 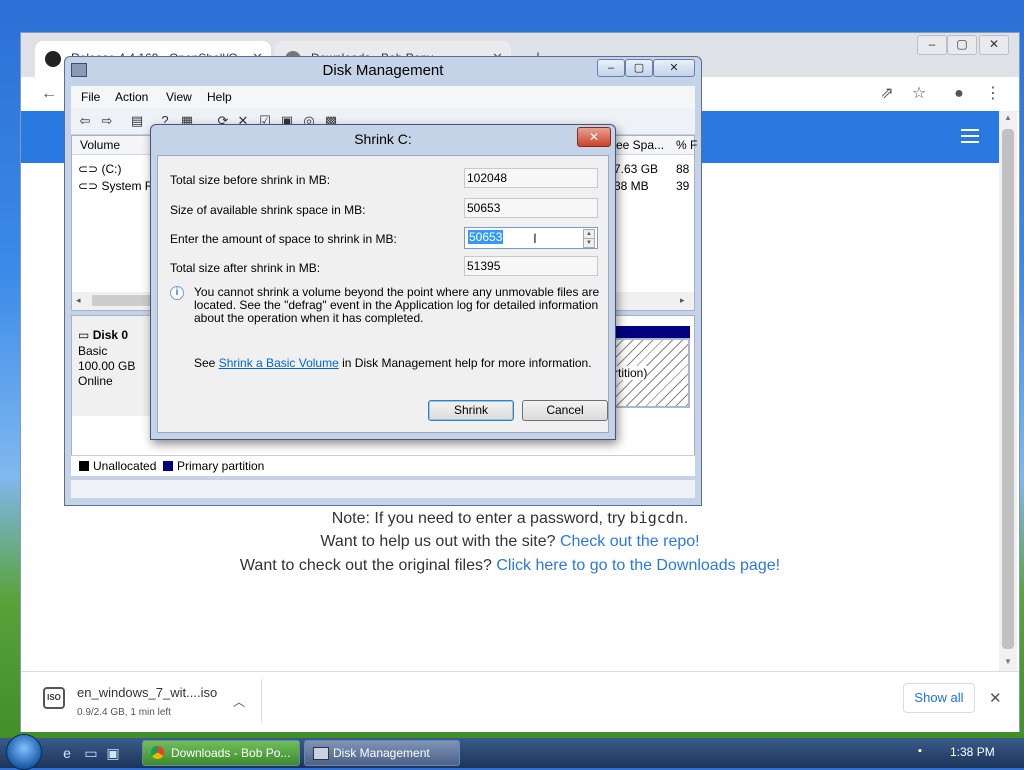 What do you see at coordinates (365, 565) in the screenshot?
I see `files-text: Want to check out the original files?` at bounding box center [365, 565].